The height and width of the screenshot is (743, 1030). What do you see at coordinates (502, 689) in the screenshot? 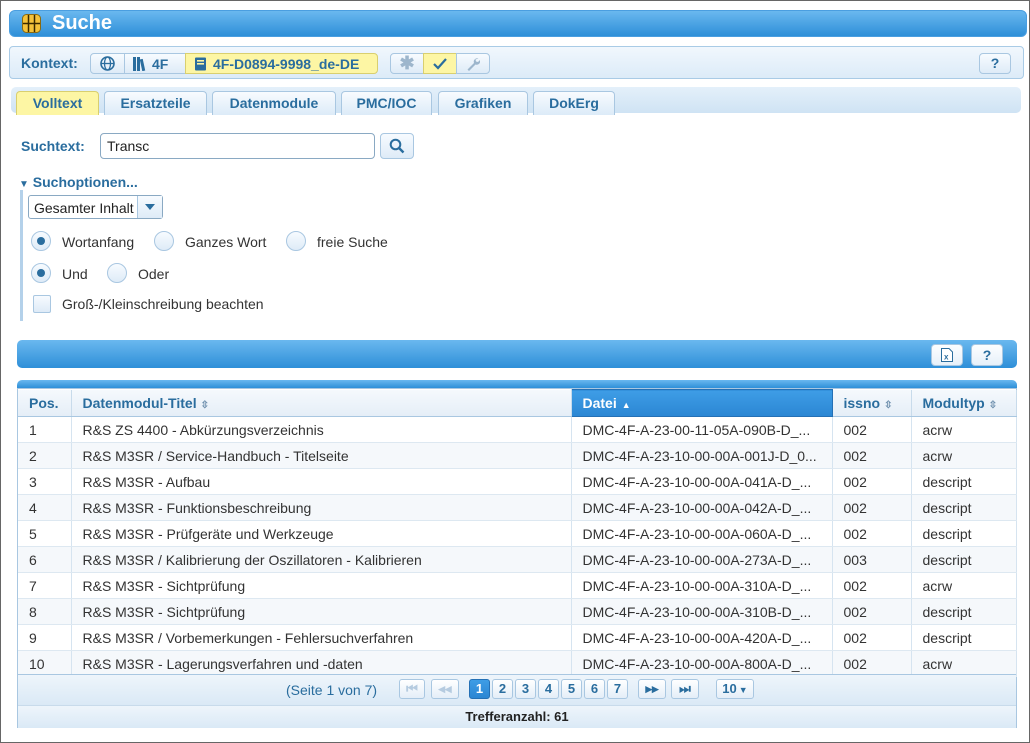
I see `page-button-2: 2` at bounding box center [502, 689].